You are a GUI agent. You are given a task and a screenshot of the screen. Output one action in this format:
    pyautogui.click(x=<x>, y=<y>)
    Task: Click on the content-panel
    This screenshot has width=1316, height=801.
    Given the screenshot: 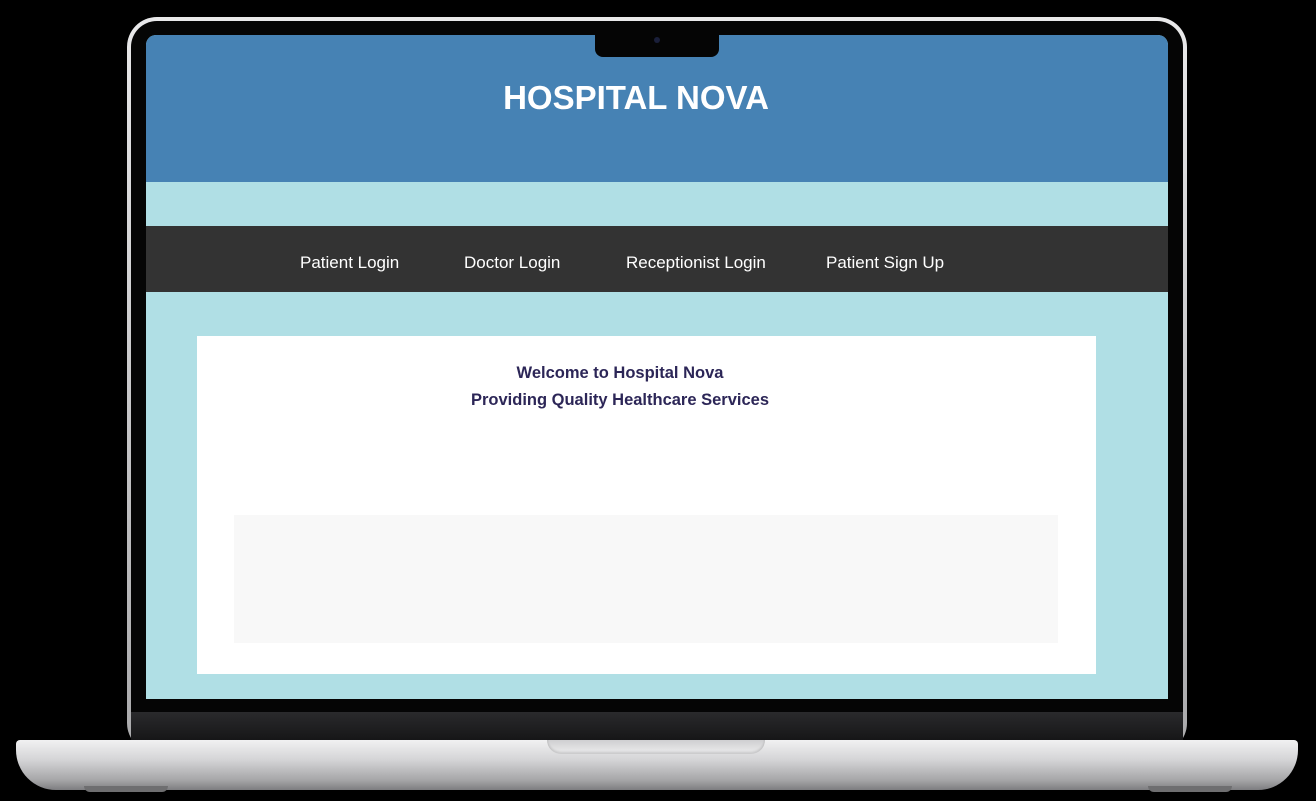 What is the action you would take?
    pyautogui.click(x=646, y=579)
    